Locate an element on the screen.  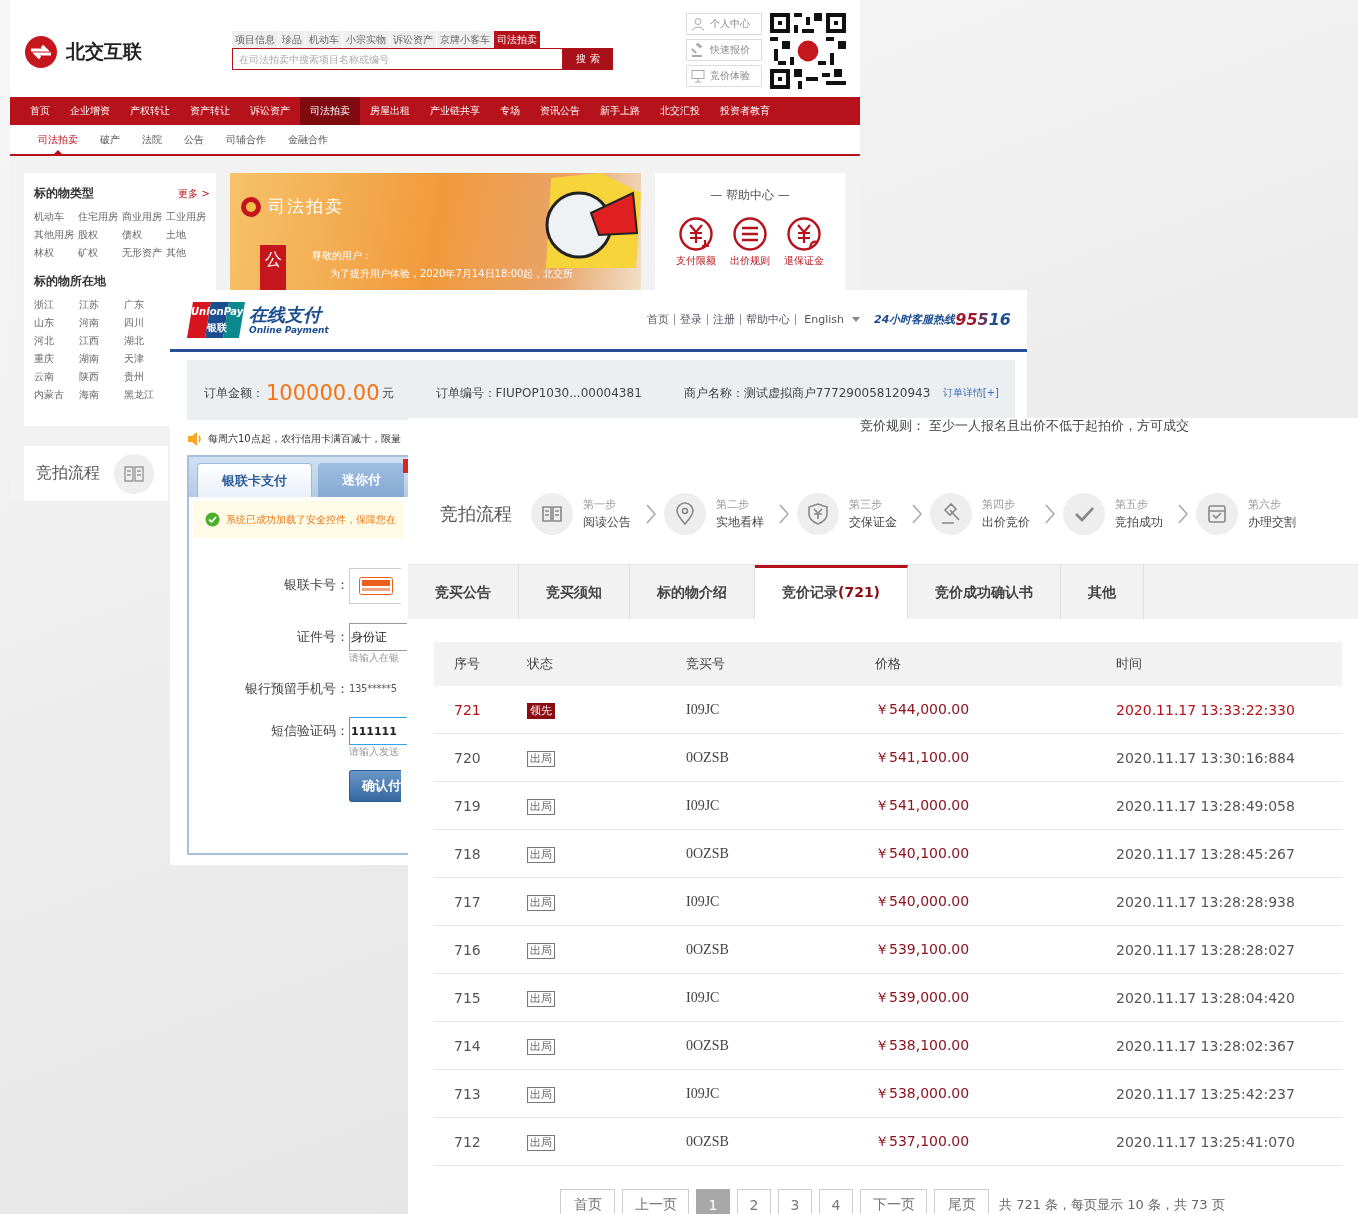
user-link: 快速报价 is located at coordinates (724, 50).